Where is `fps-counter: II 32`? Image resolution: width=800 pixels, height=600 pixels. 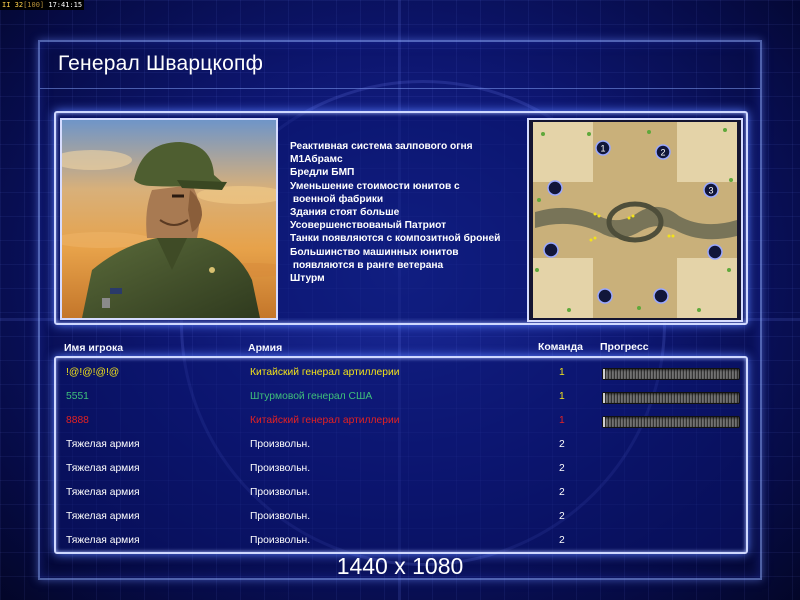 fps-counter: II 32 is located at coordinates (13, 5).